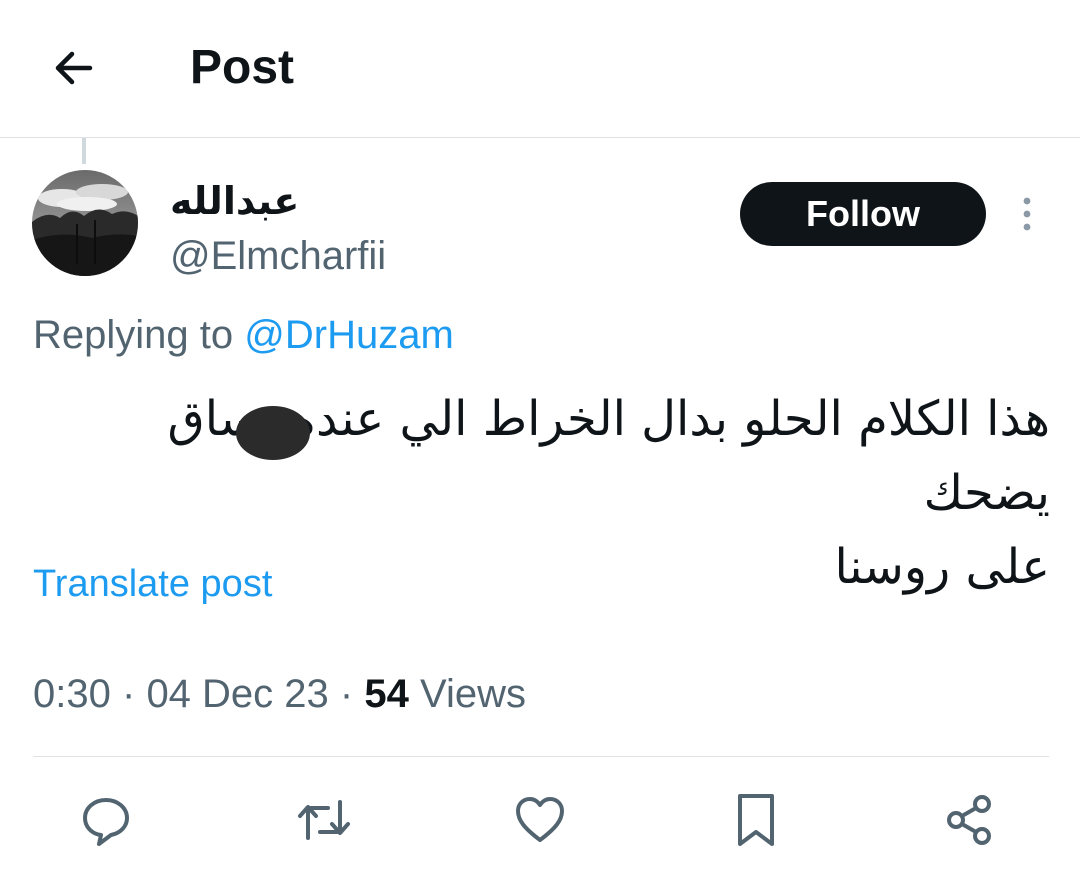 The height and width of the screenshot is (871, 1080). I want to click on redaction-mark, so click(273, 433).